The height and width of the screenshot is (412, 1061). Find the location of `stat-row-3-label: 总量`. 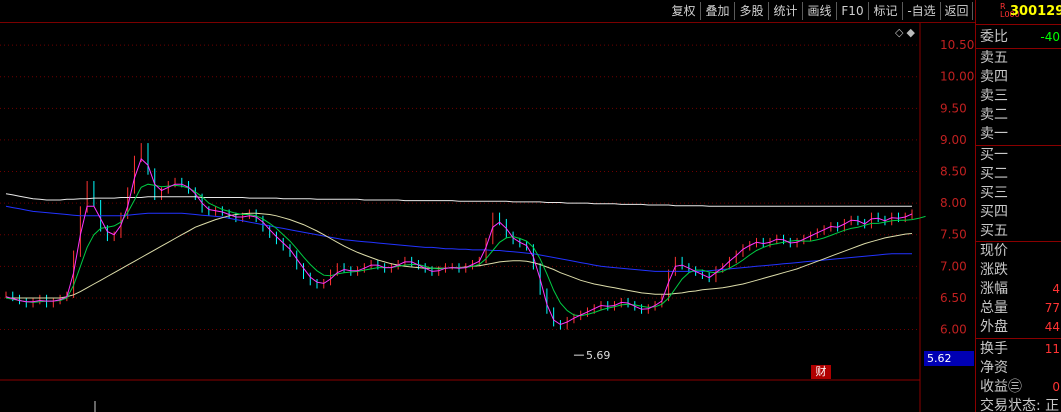

stat-row-3-label: 总量 is located at coordinates (994, 308).